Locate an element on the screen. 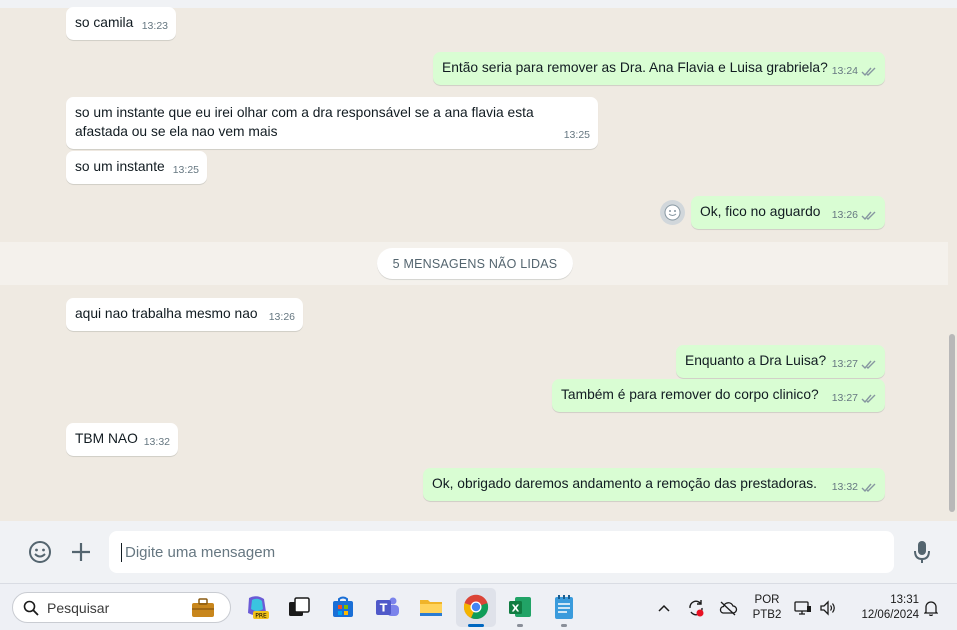 Image resolution: width=957 pixels, height=630 pixels. chrome-icon is located at coordinates (476, 607).